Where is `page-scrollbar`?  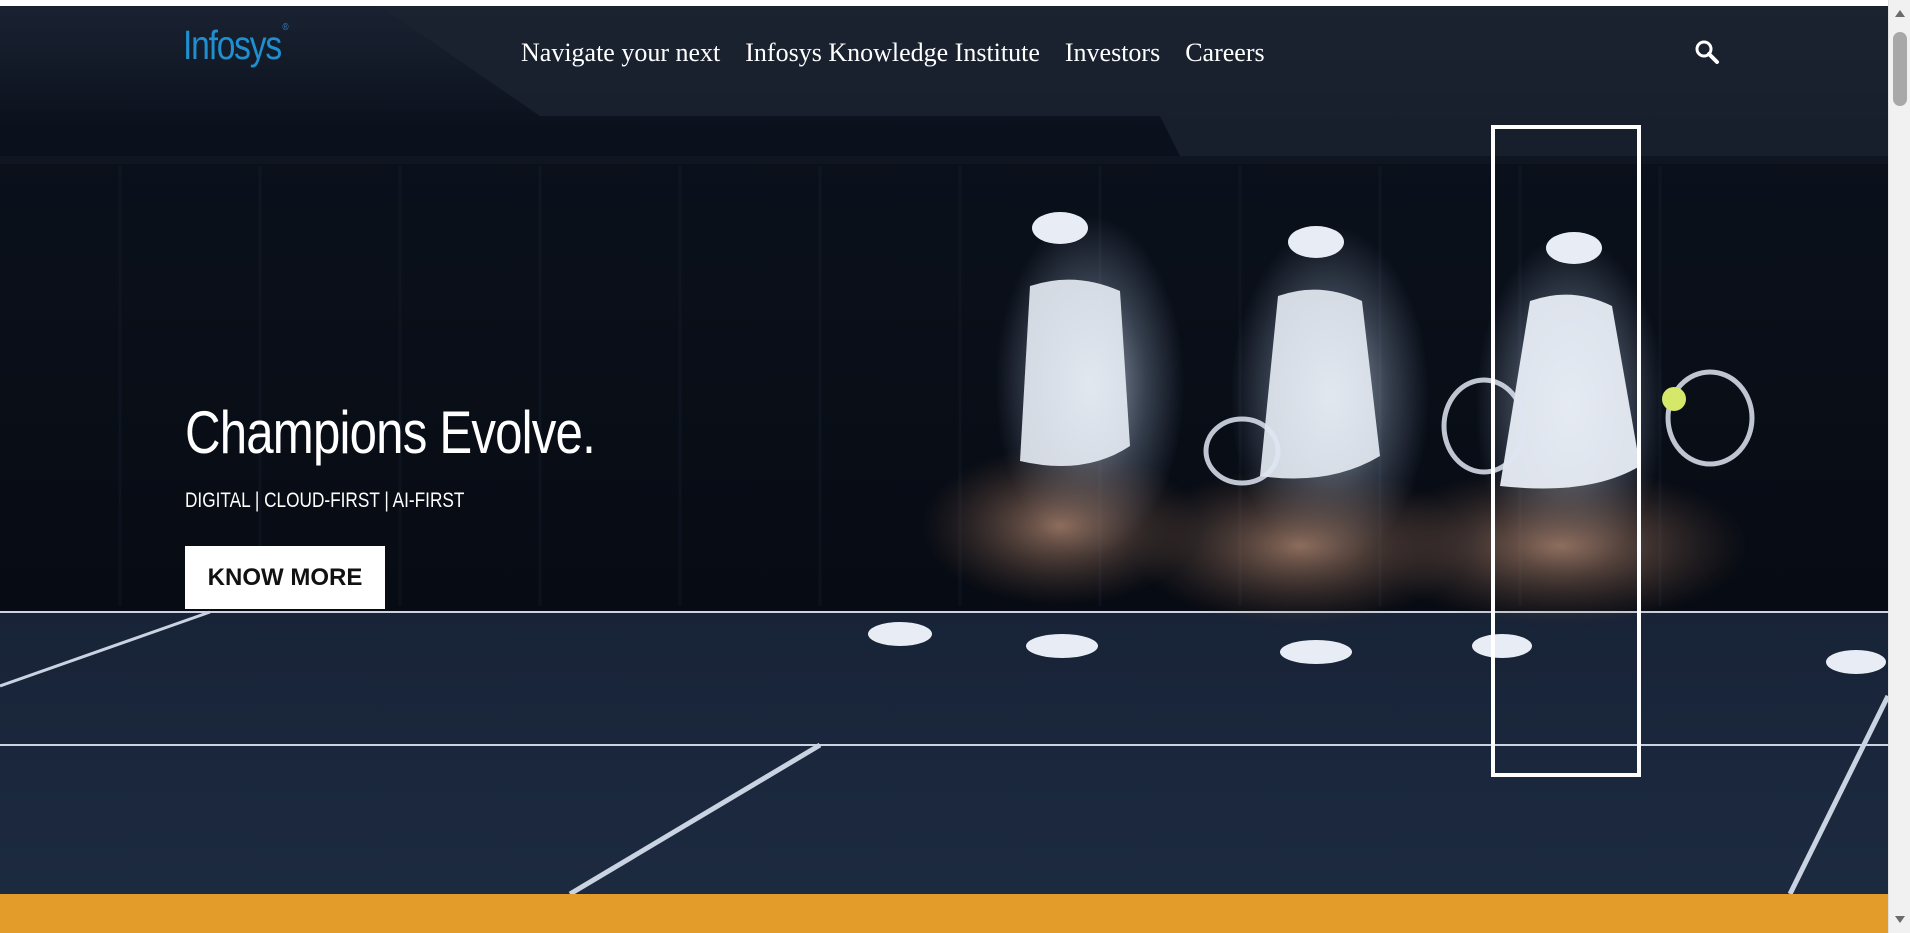
page-scrollbar is located at coordinates (1899, 466).